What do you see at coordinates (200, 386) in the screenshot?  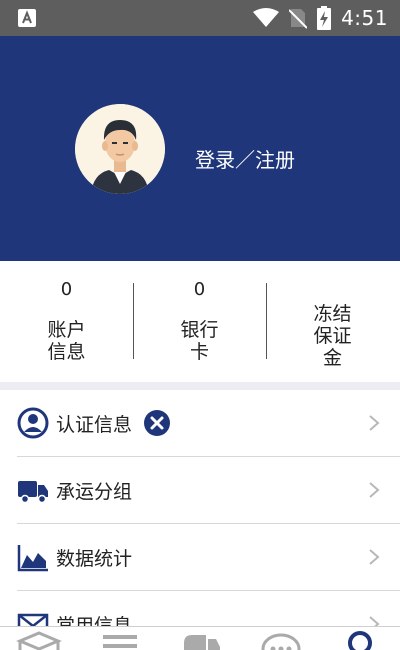 I see `section-gap` at bounding box center [200, 386].